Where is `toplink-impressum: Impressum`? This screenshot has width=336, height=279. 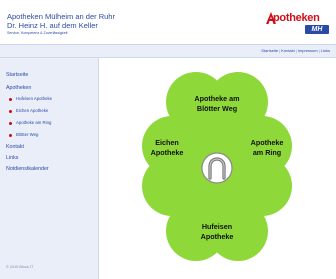 toplink-impressum: Impressum is located at coordinates (308, 50).